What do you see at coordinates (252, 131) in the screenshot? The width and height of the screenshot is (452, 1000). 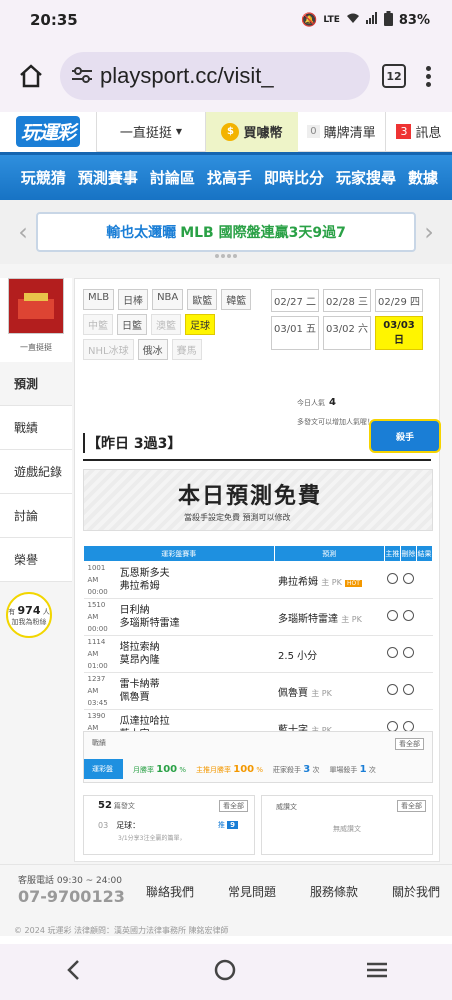 I see `buy-coin-button: $ 買噱幣` at bounding box center [252, 131].